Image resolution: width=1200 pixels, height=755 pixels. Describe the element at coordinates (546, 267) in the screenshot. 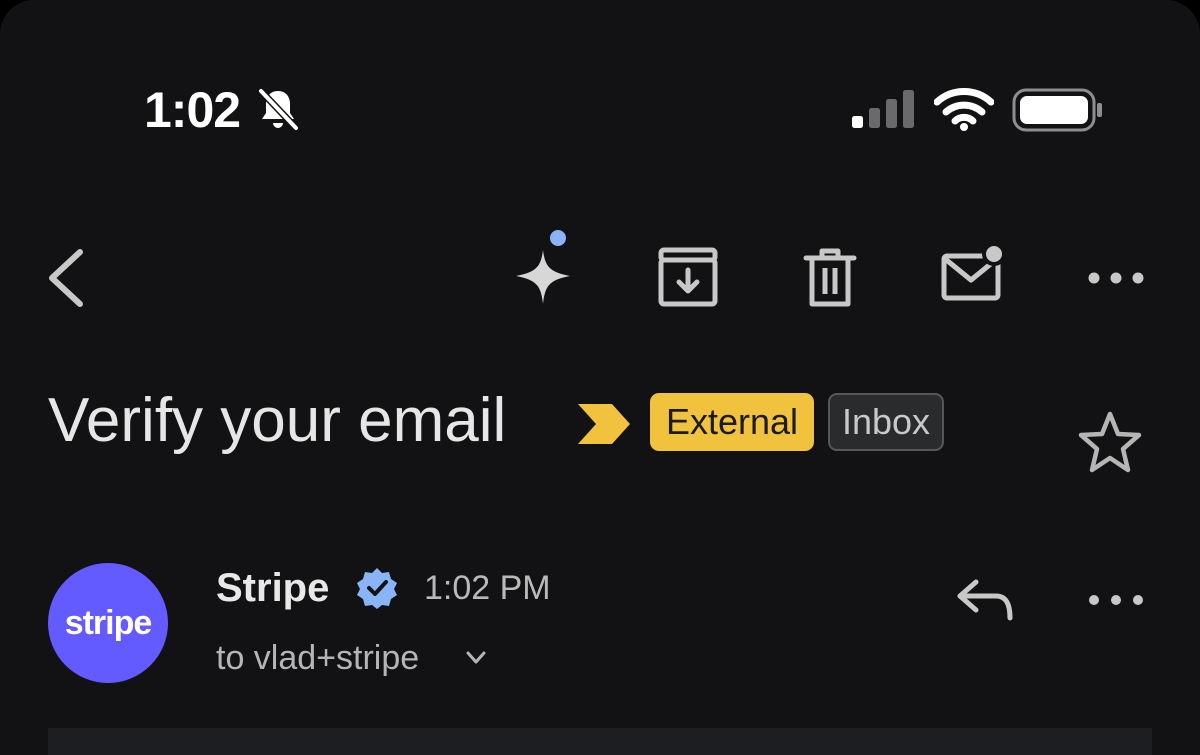

I see `sparkle-icon` at that location.